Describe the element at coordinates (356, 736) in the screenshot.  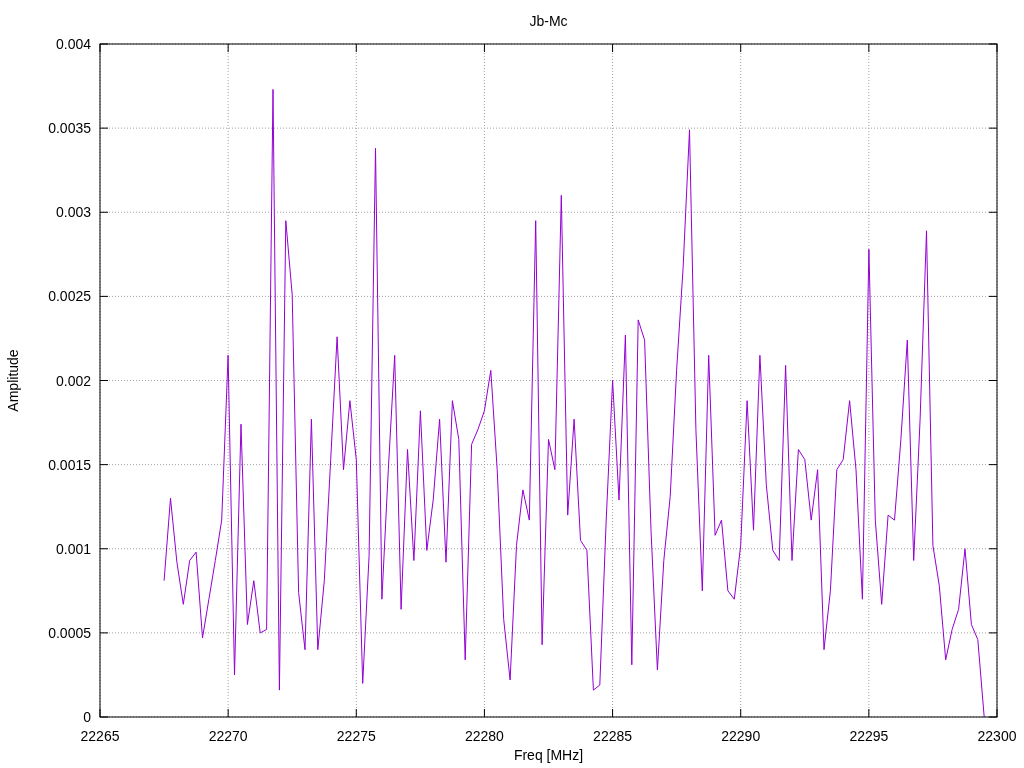
I see `x-tick-label: 22275` at that location.